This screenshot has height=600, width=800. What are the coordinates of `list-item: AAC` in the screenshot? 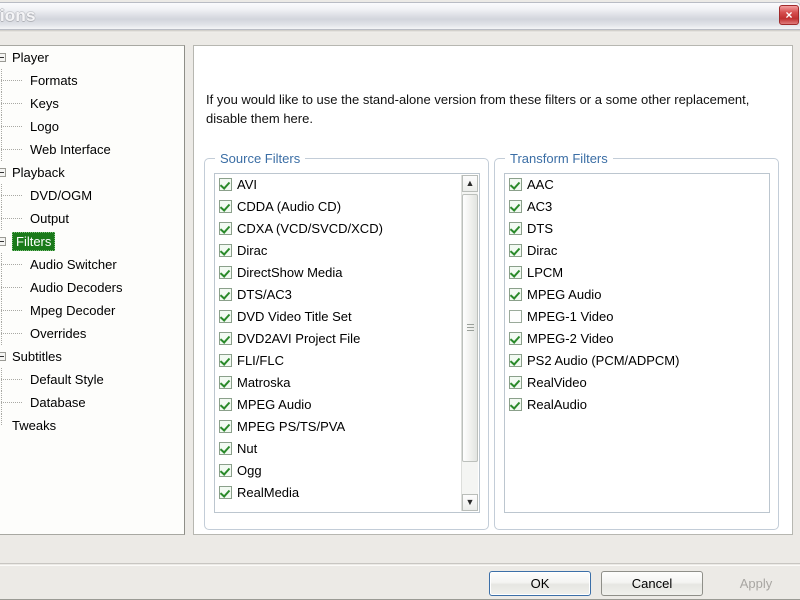 It's located at (637, 185).